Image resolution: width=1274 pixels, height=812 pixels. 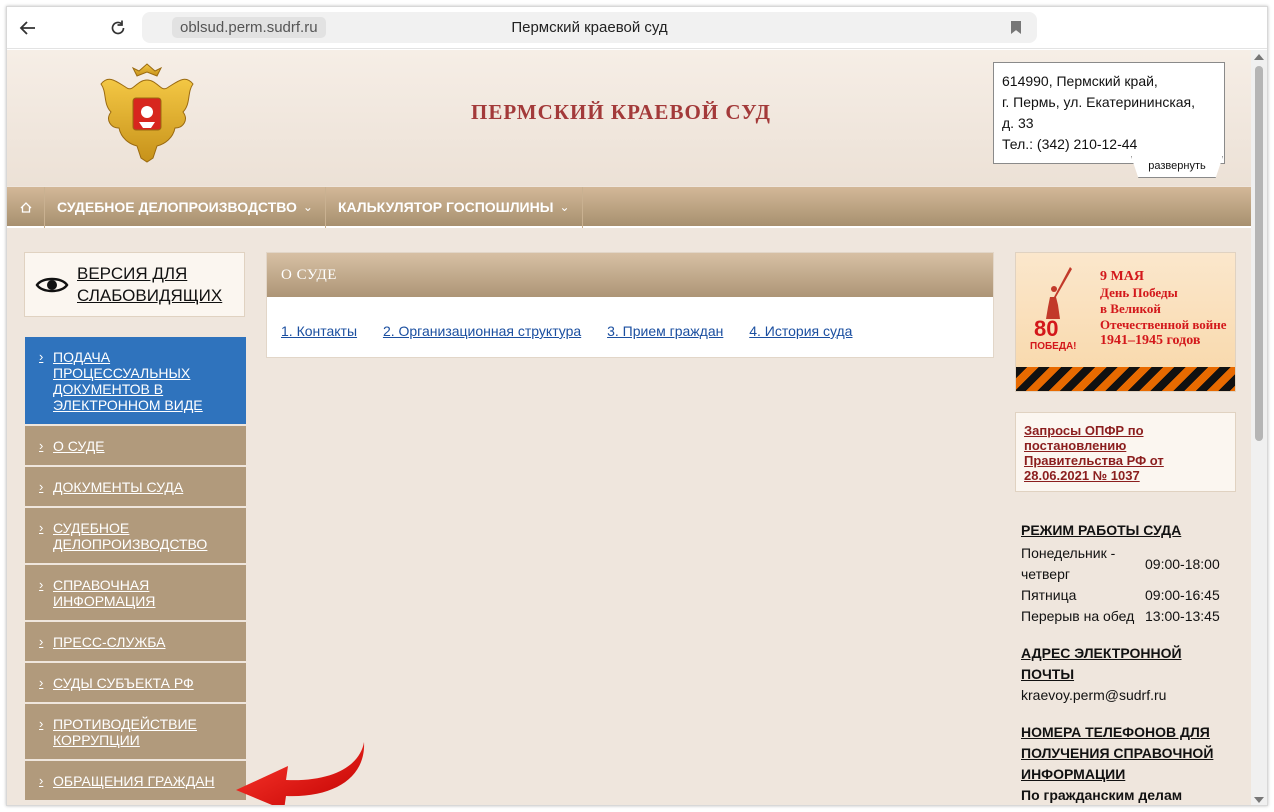 I want to click on link-org-structure: 2. Организационная структура, so click(x=482, y=331).